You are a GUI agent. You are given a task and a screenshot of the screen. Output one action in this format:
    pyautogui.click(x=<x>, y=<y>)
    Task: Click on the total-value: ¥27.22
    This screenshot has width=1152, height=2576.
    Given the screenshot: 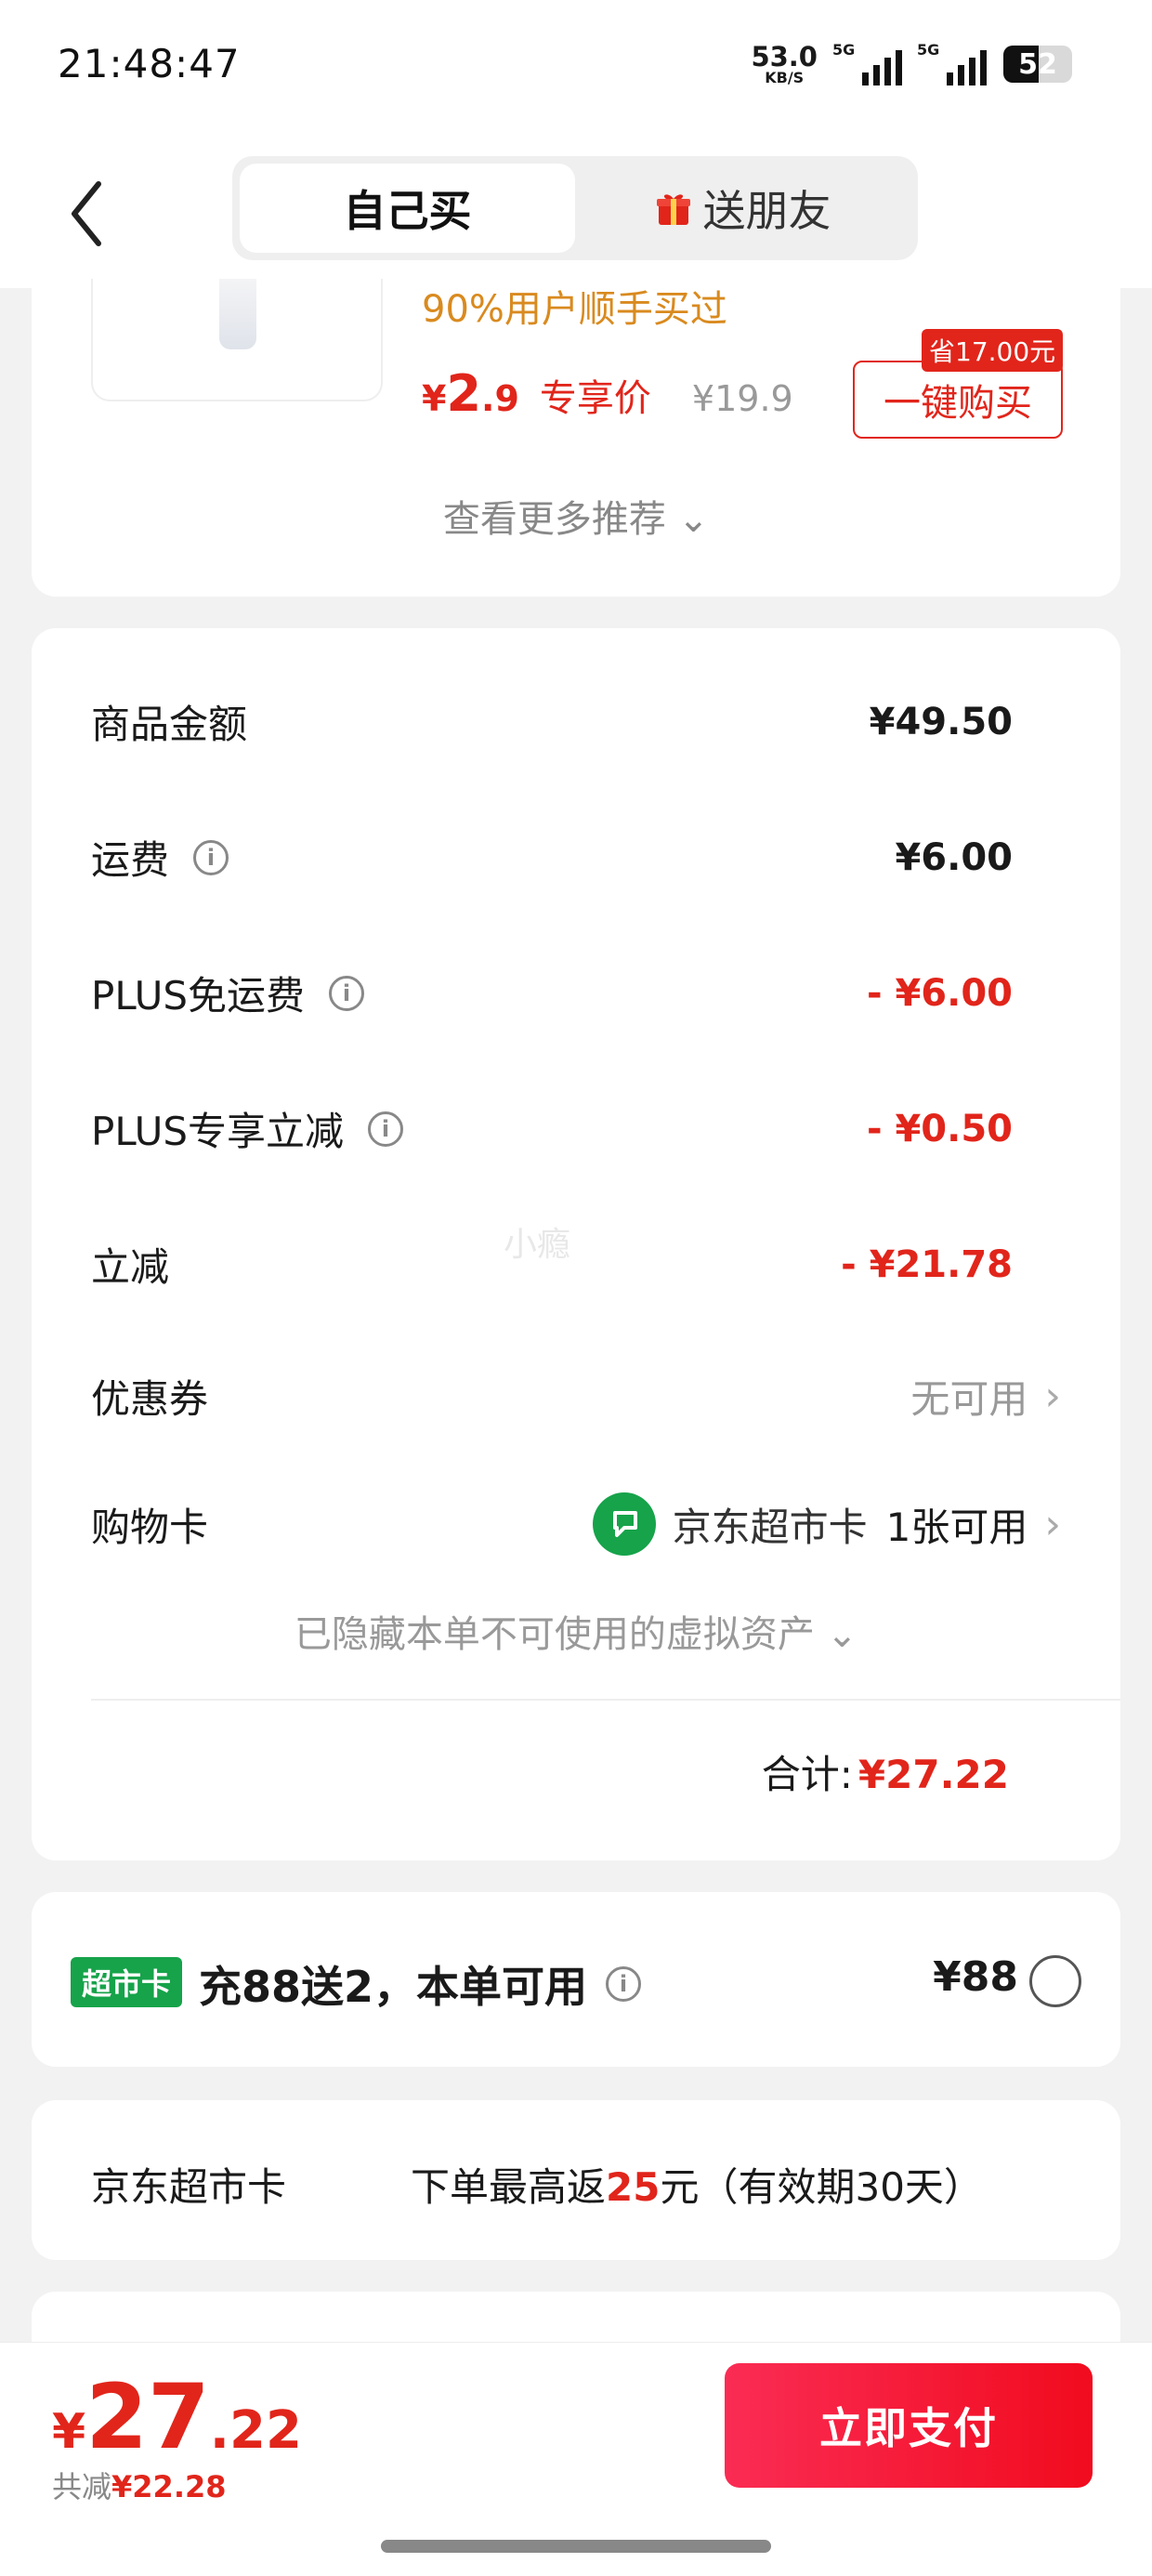 What is the action you would take?
    pyautogui.click(x=933, y=1774)
    